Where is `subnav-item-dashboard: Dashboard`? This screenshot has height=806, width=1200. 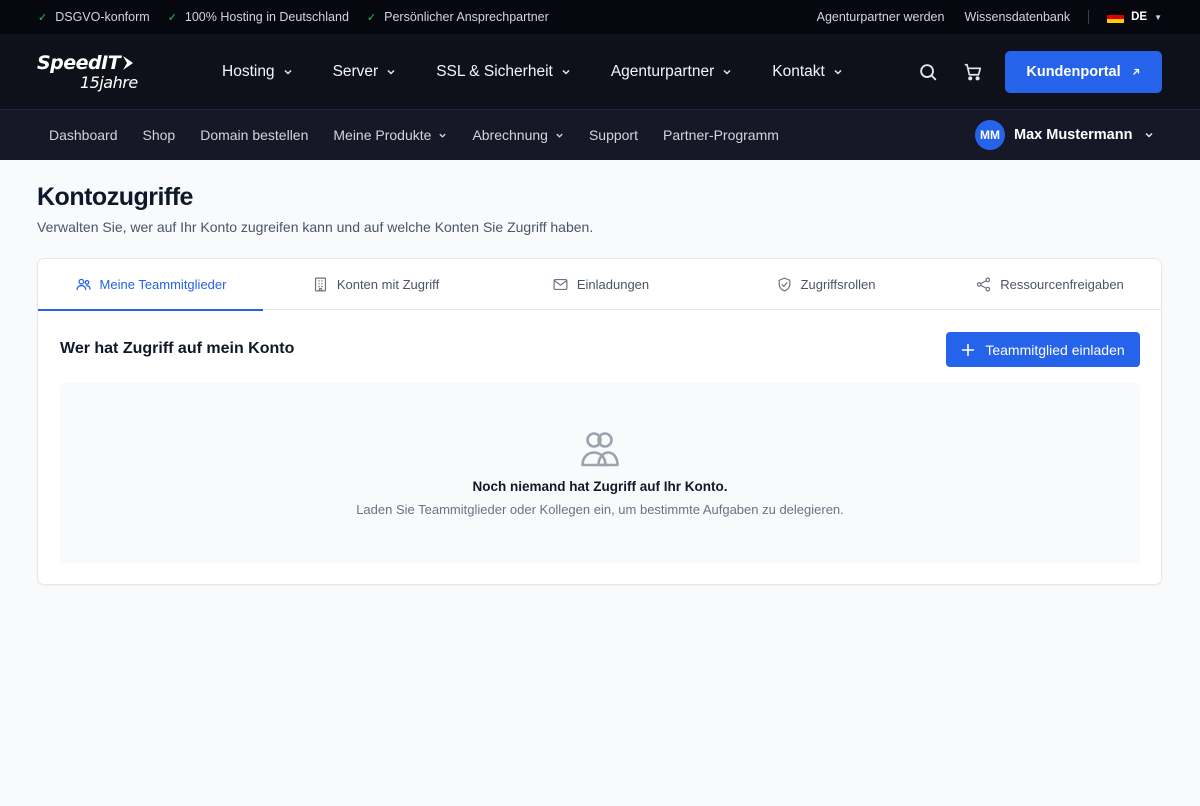
subnav-item-dashboard: Dashboard is located at coordinates (83, 135).